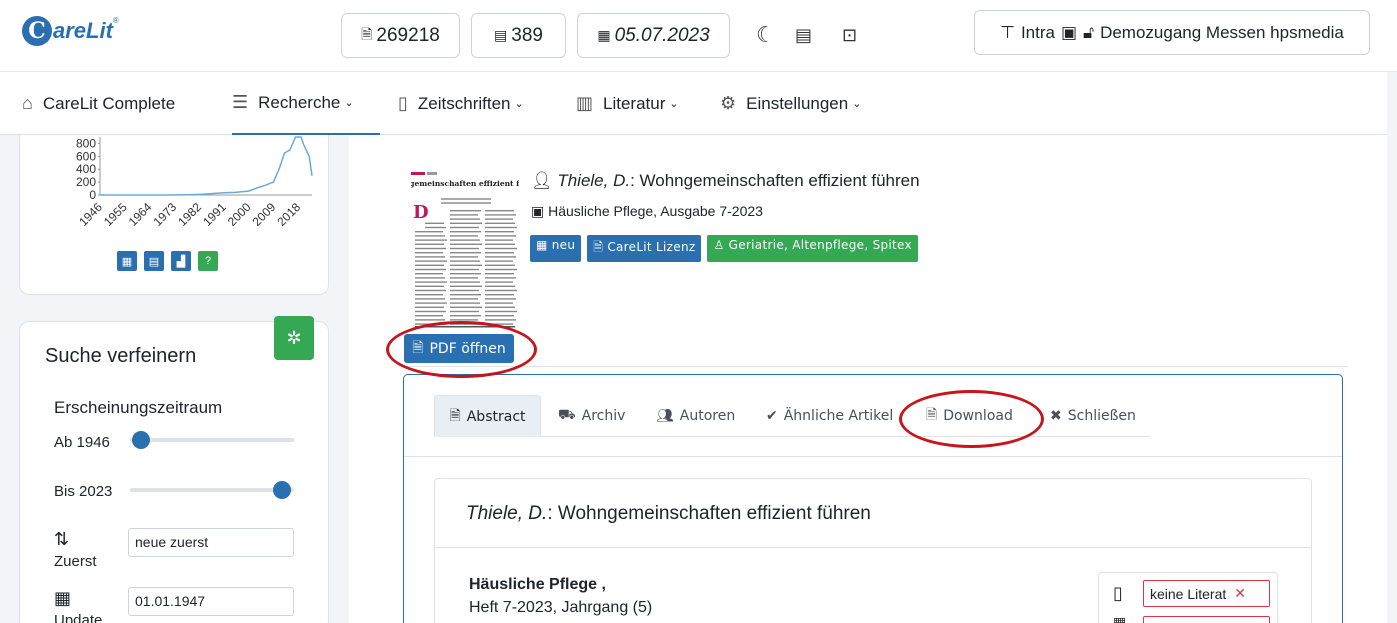 Image resolution: width=1397 pixels, height=623 pixels. Describe the element at coordinates (501, 35) in the screenshot. I see `journal-icon: ▤` at that location.